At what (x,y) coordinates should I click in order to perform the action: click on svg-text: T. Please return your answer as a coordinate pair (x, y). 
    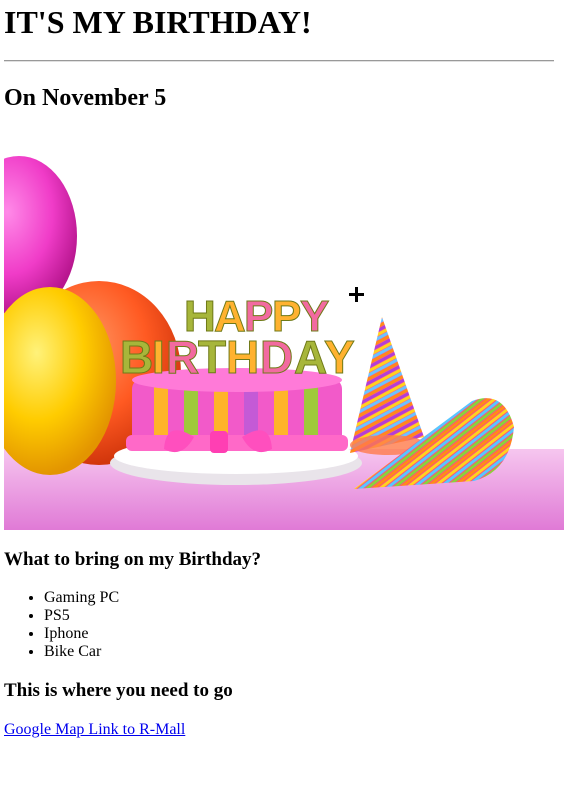
    Looking at the image, I should click on (212, 357).